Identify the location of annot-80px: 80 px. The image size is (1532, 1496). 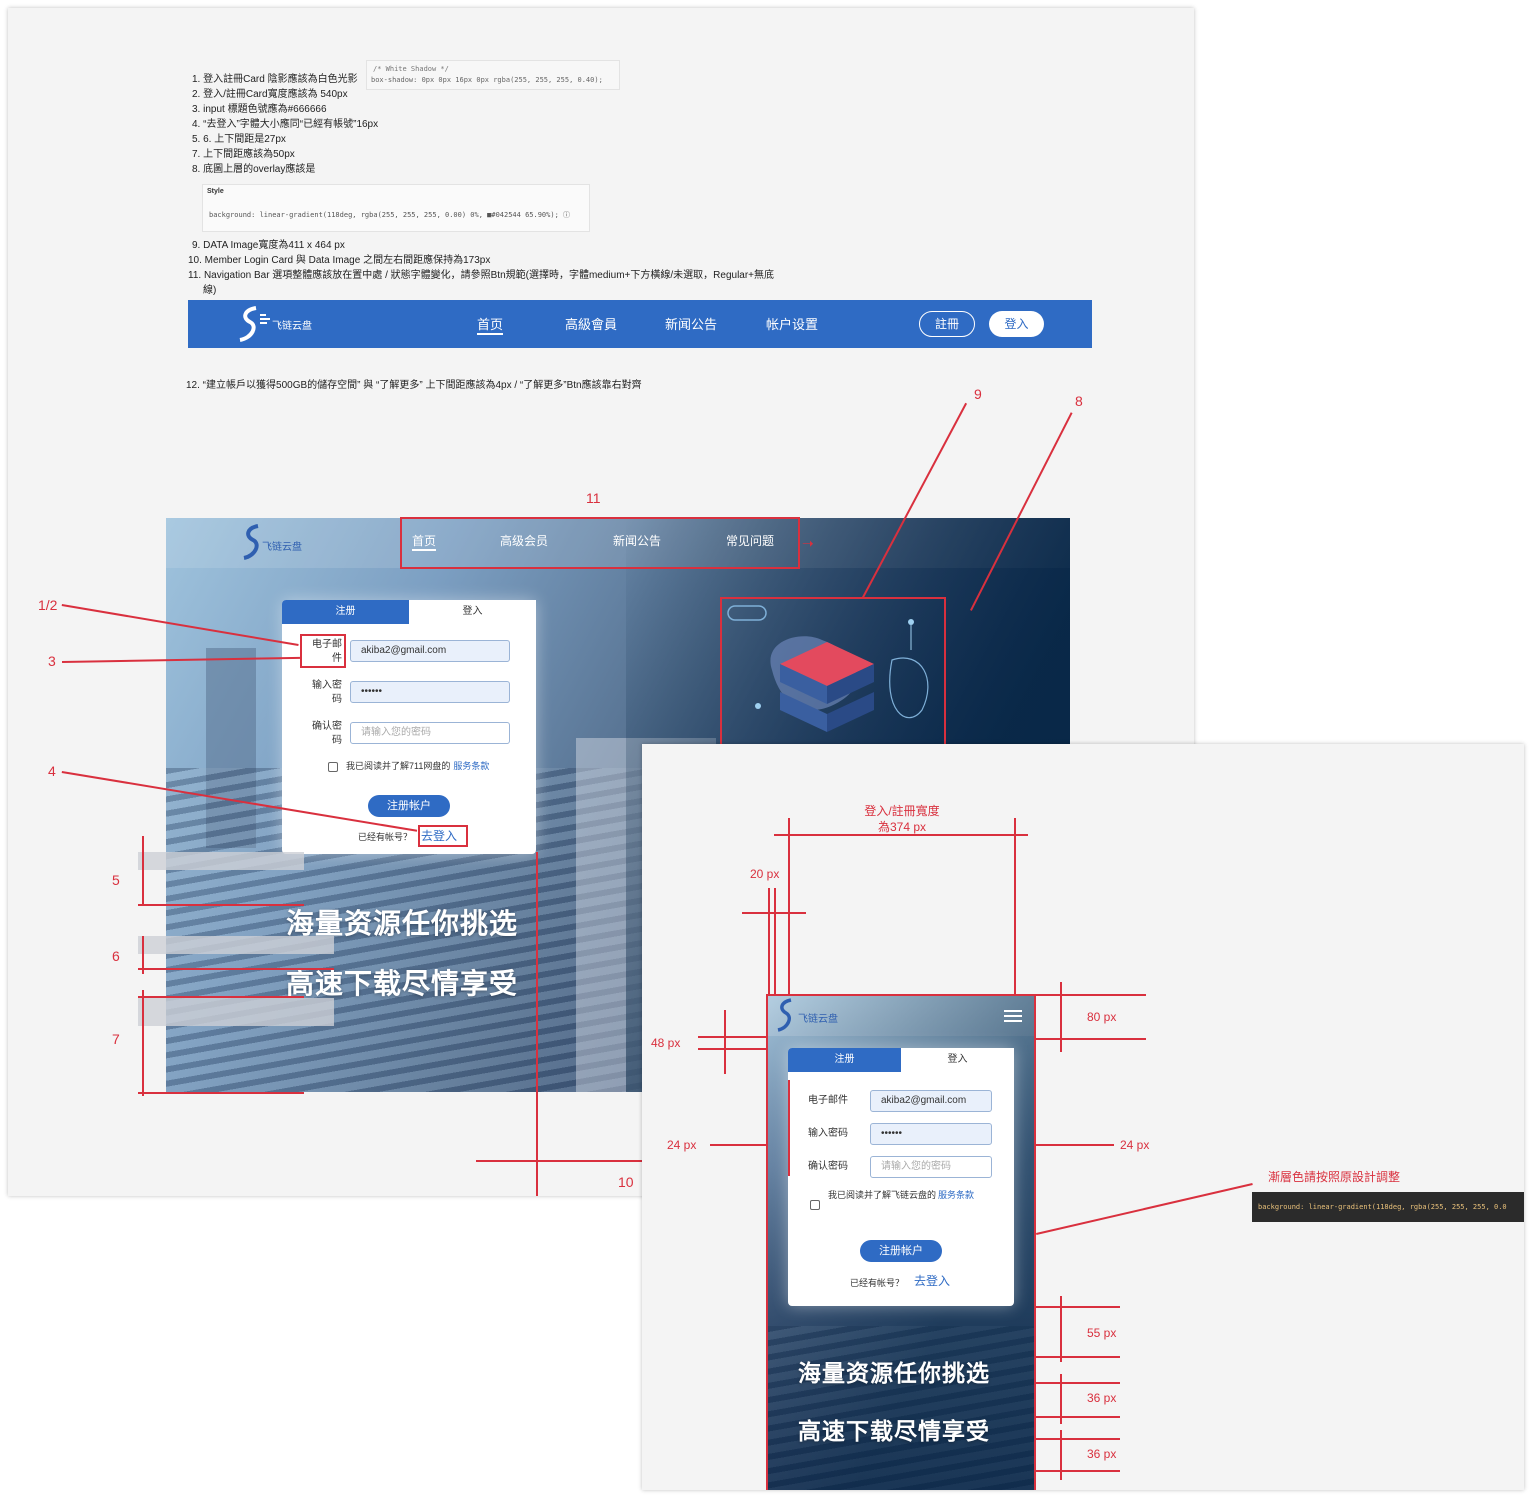
(1102, 1017).